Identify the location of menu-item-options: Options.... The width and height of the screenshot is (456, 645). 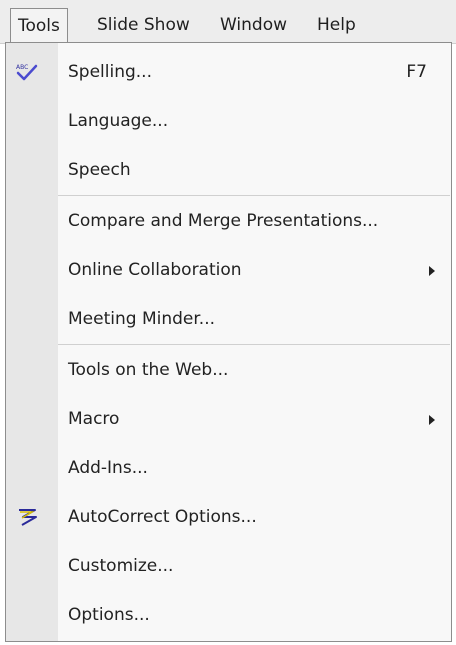
(228, 615).